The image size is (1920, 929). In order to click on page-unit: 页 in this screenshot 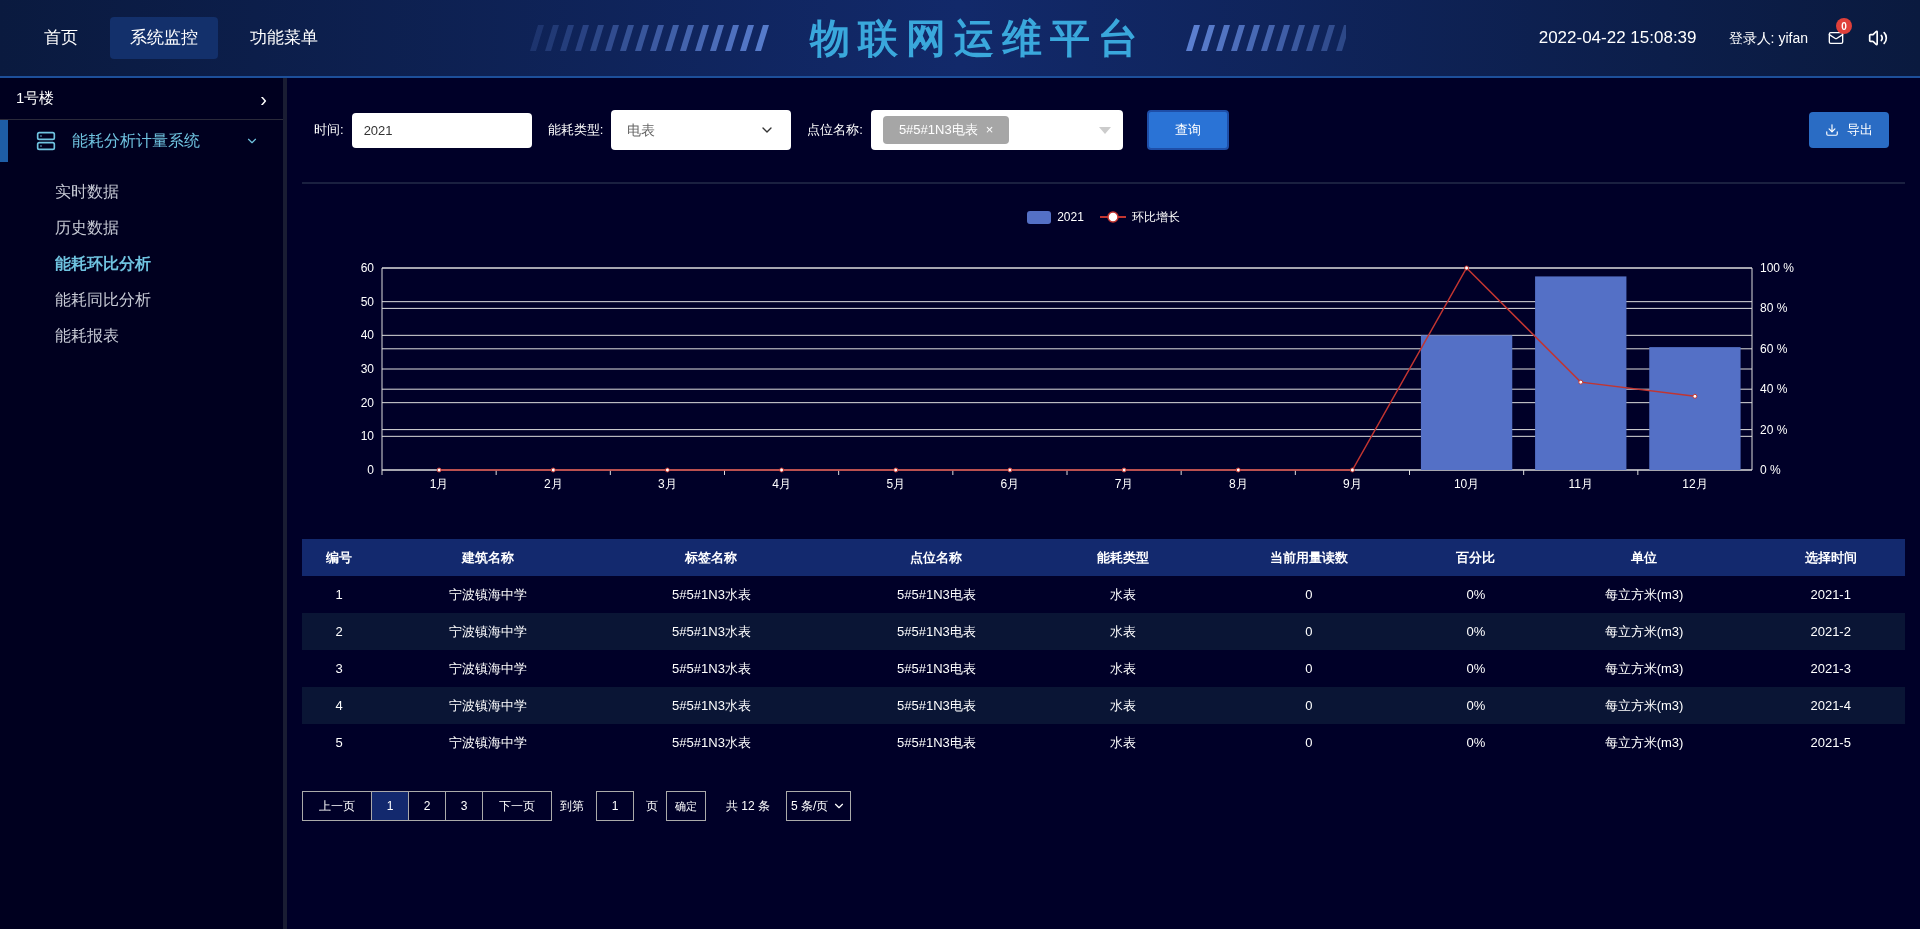, I will do `click(652, 806)`.